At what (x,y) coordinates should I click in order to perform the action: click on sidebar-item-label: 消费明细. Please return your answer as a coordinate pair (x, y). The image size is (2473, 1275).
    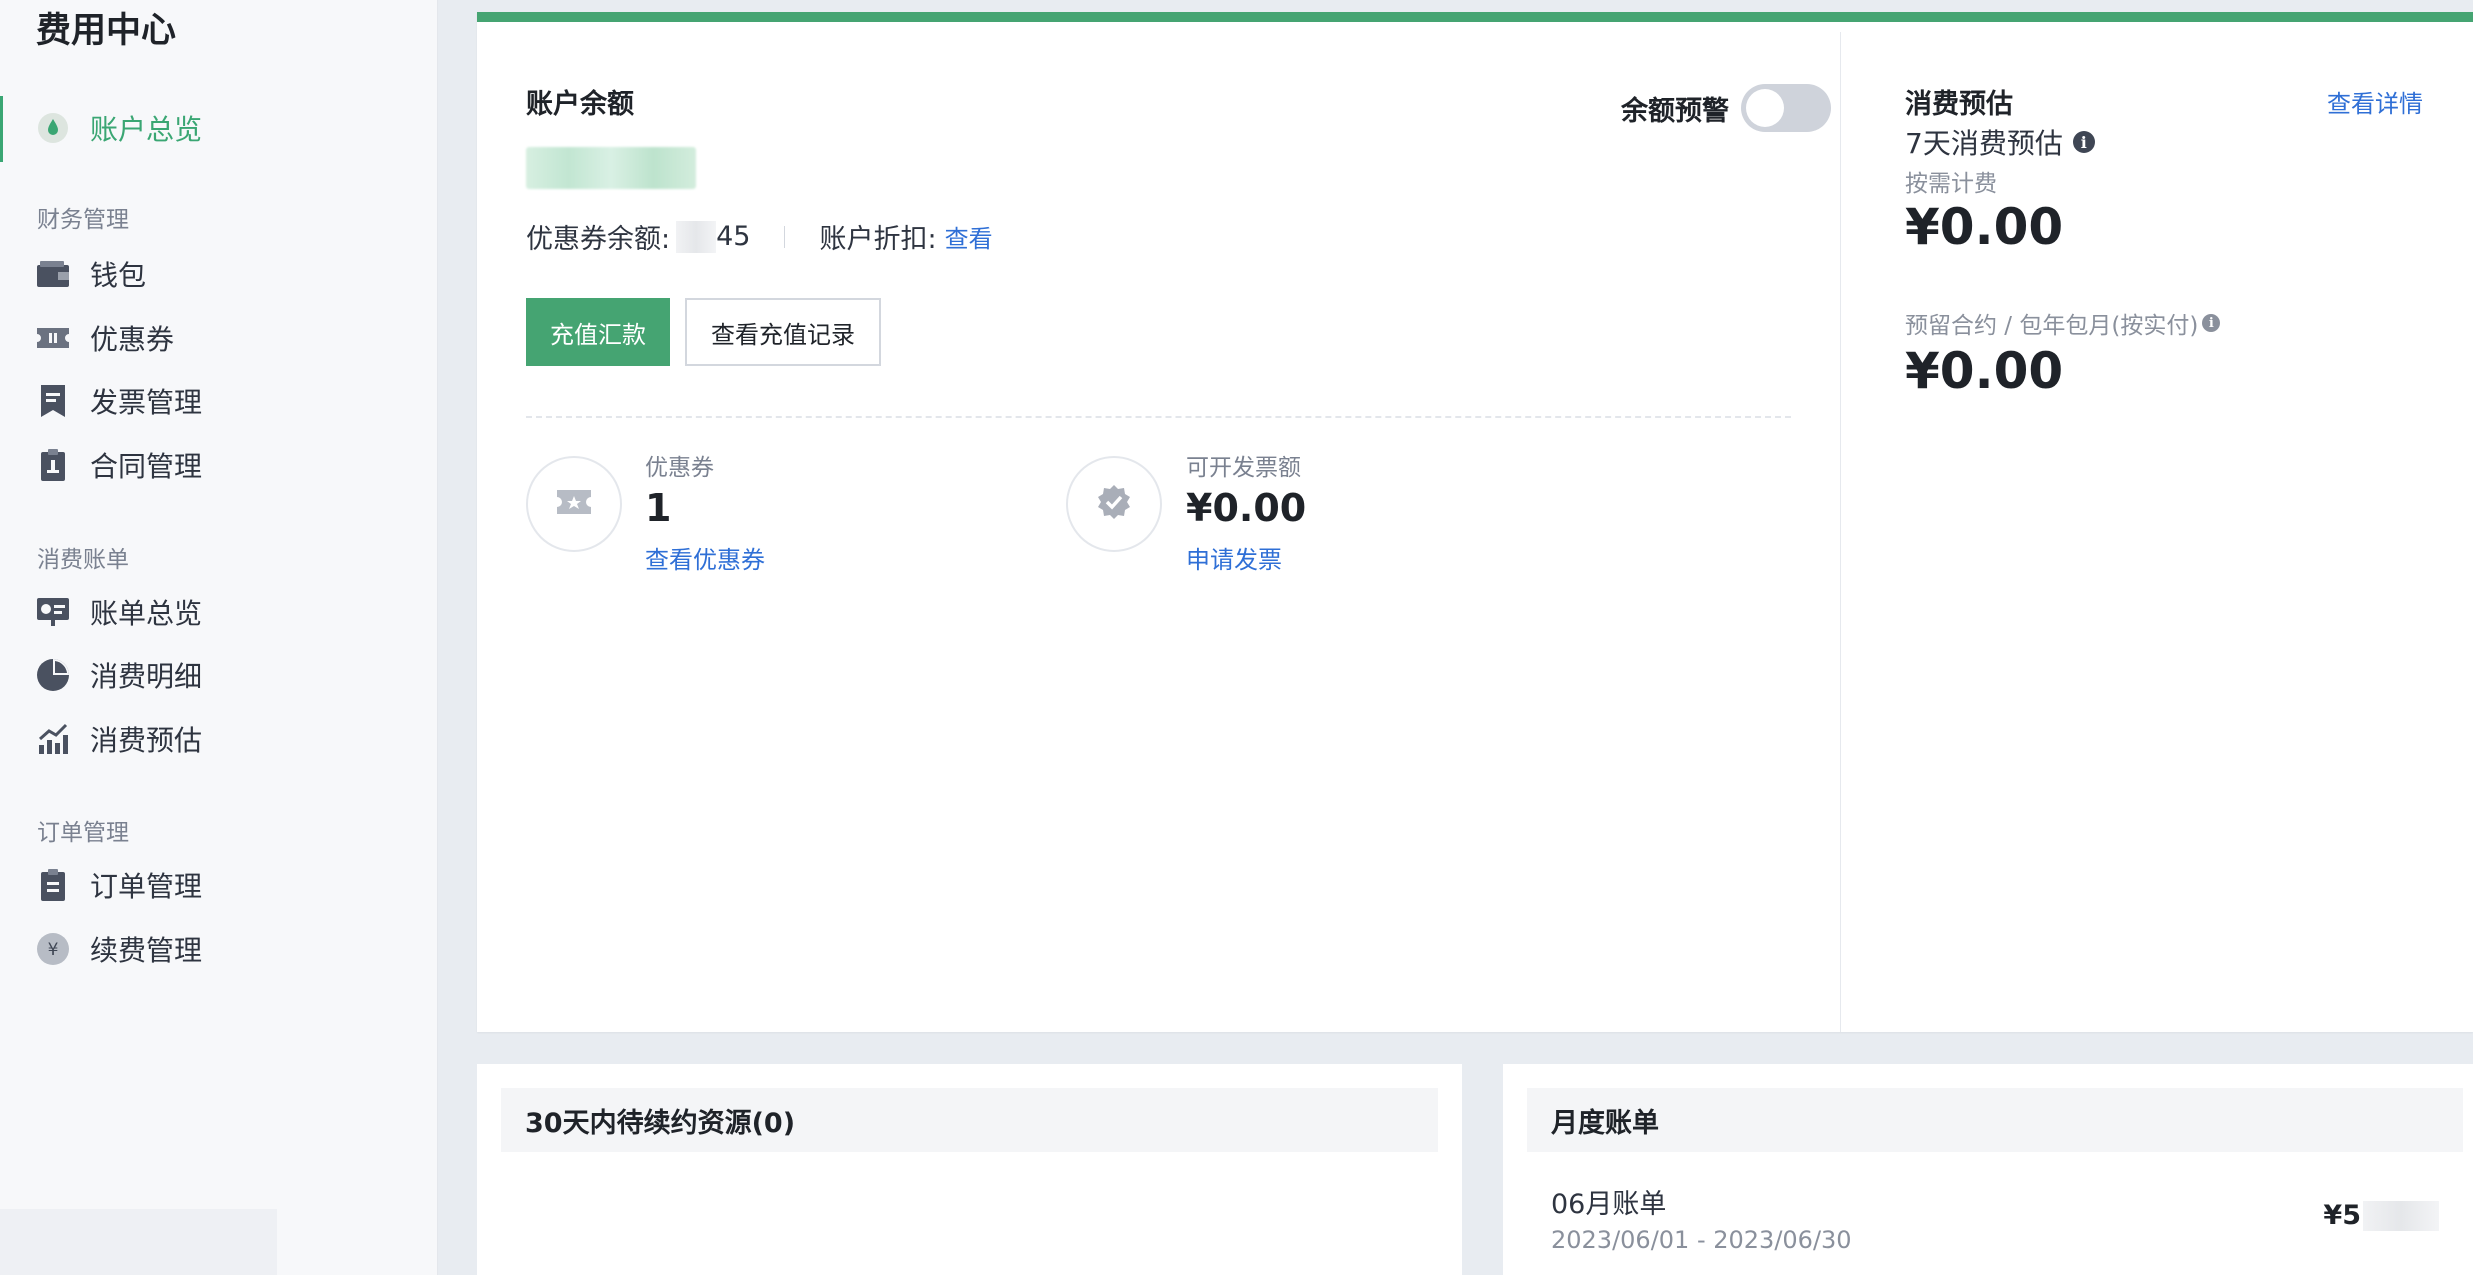
    Looking at the image, I should click on (146, 676).